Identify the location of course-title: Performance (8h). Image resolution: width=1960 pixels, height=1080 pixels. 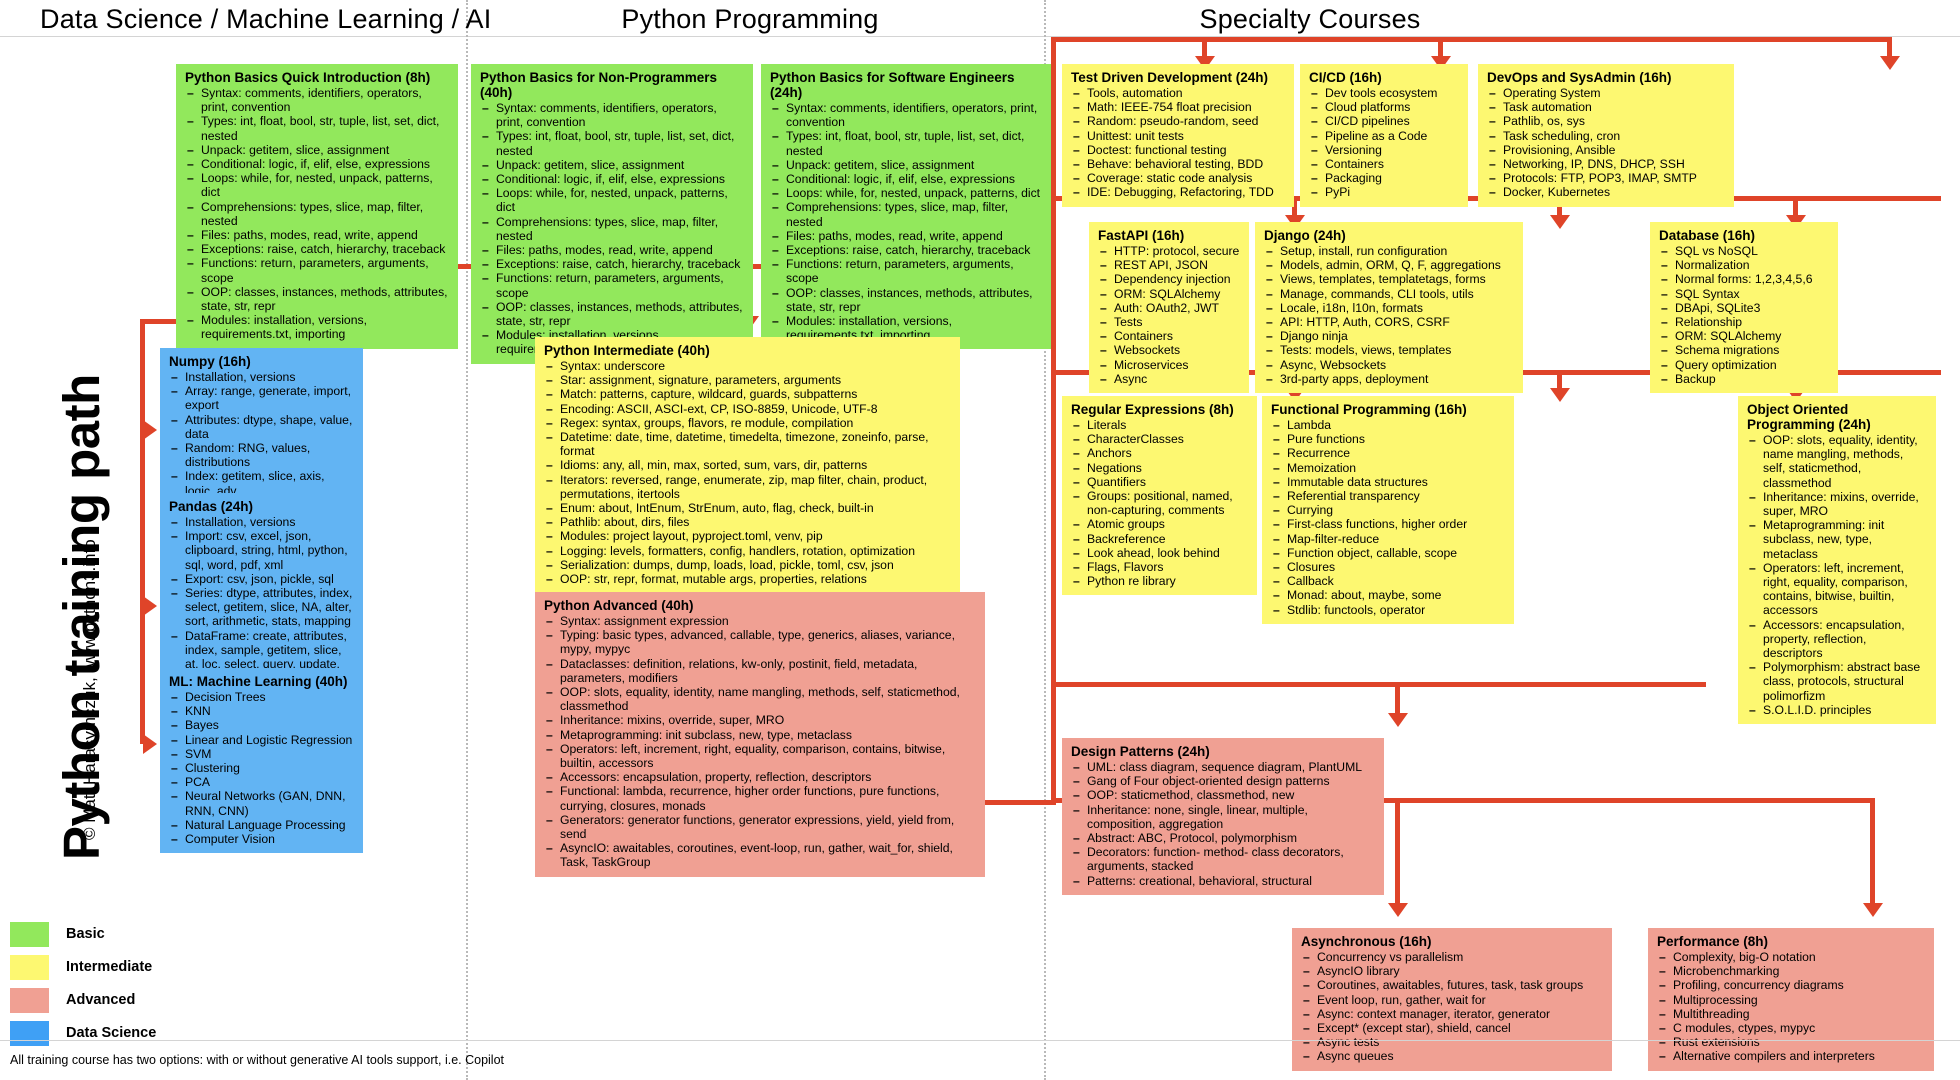
(1713, 941).